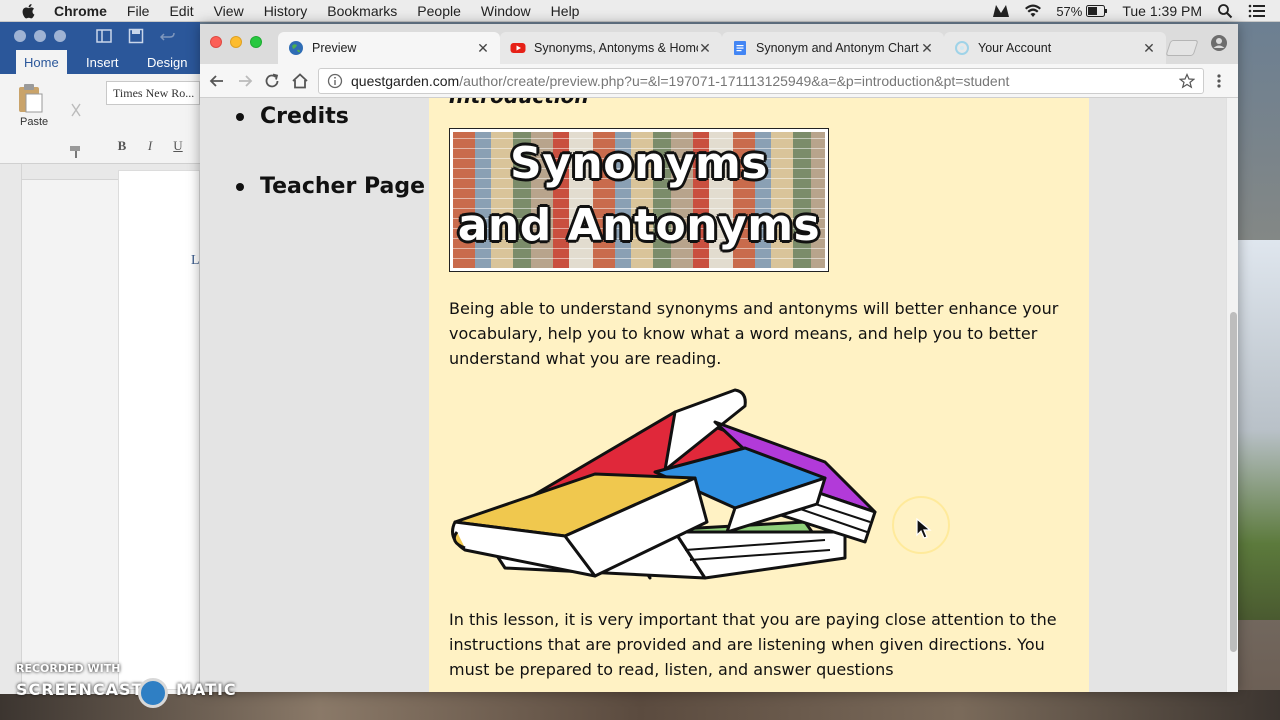 This screenshot has width=1280, height=720. I want to click on word-tab-insert: Insert, so click(102, 62).